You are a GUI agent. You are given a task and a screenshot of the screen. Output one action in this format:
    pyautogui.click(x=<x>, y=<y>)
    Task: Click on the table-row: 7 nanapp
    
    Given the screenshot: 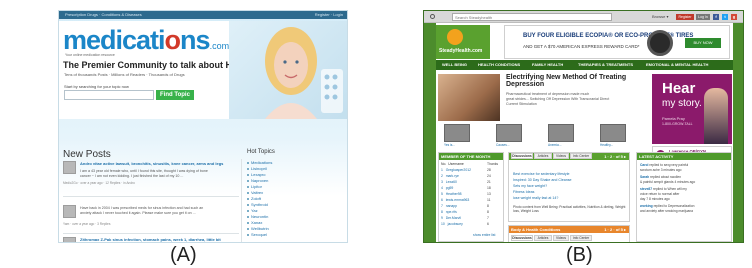 What is the action you would take?
    pyautogui.click(x=449, y=206)
    